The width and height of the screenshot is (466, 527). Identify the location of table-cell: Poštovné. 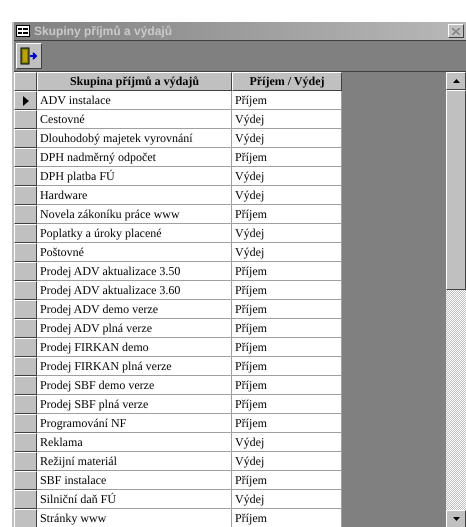
(134, 252).